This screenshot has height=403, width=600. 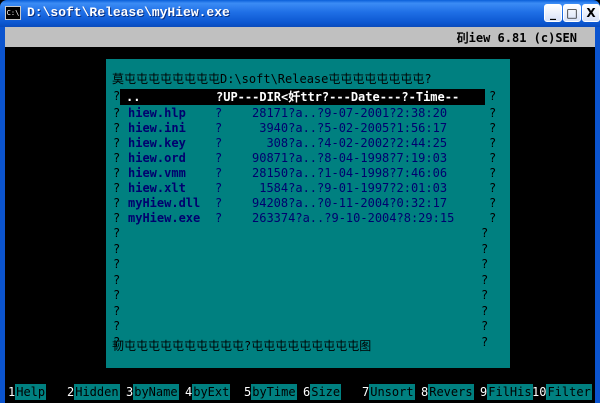 I want to click on fkey-label: byExt, so click(x=211, y=392).